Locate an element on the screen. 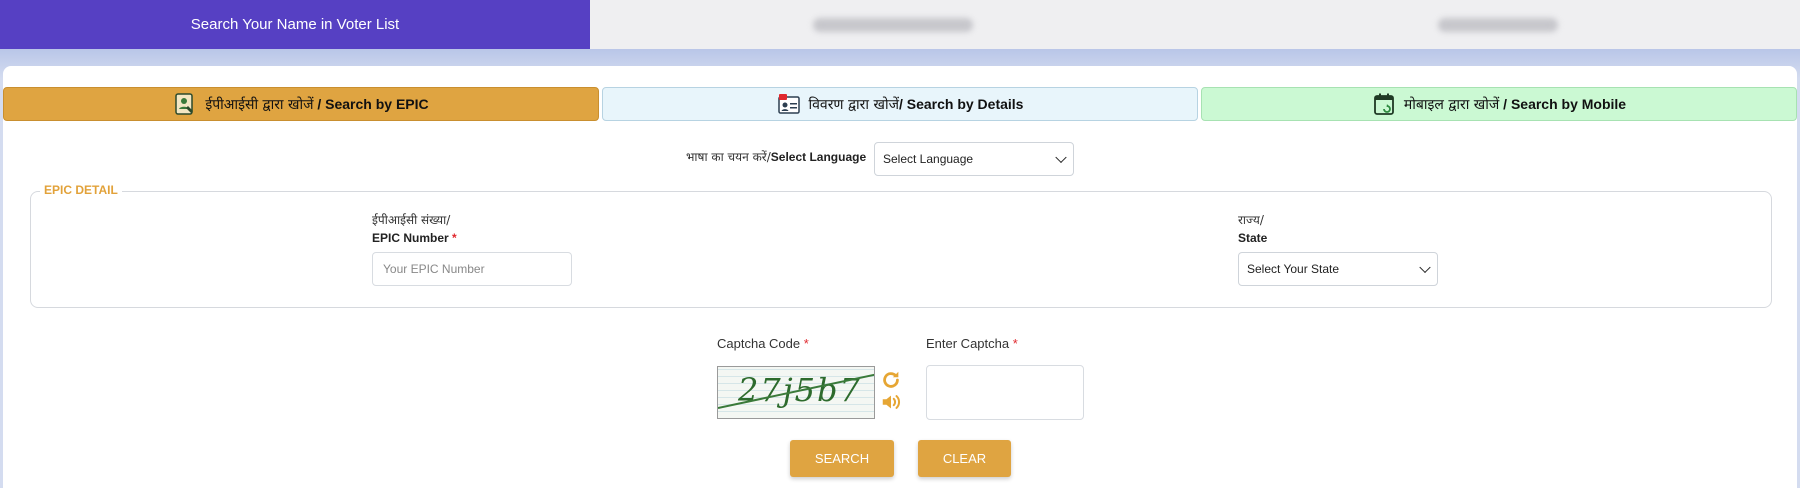  captcha-code-label: Captcha Code * is located at coordinates (763, 343).